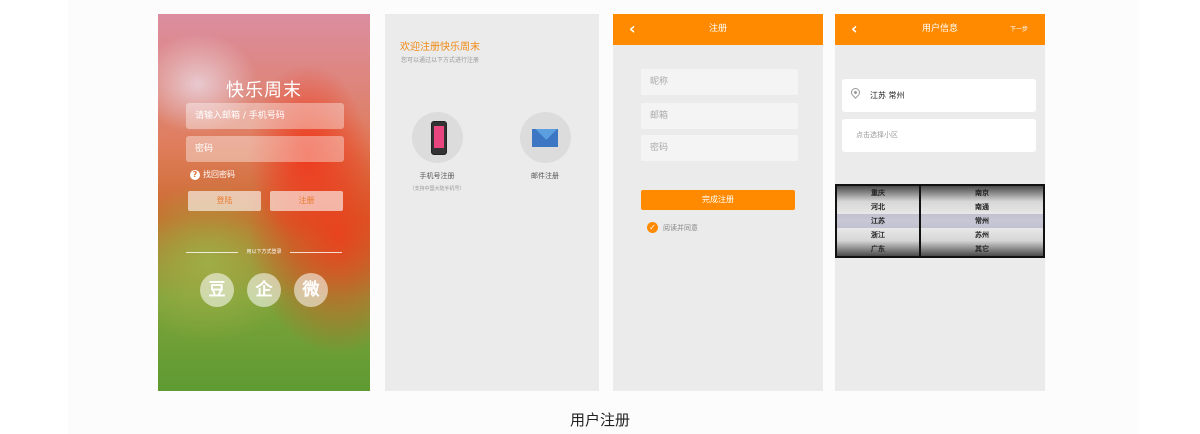 Image resolution: width=1200 pixels, height=434 pixels. I want to click on password-input: 密码, so click(265, 149).